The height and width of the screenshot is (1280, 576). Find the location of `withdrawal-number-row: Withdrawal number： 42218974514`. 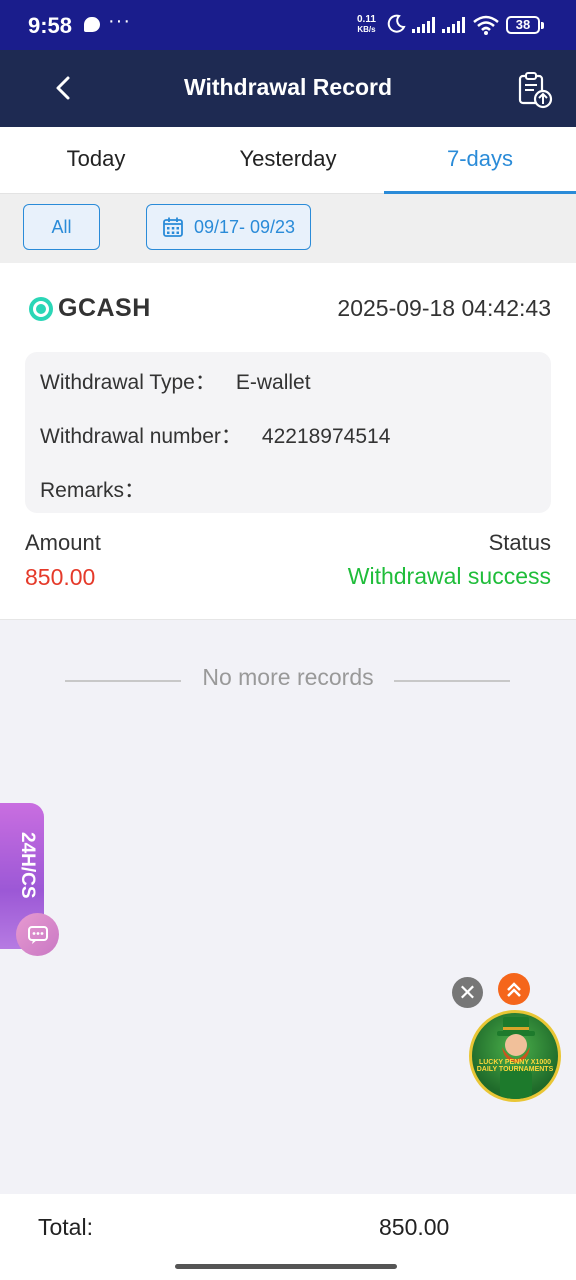

withdrawal-number-row: Withdrawal number： 42218974514 is located at coordinates (215, 435).